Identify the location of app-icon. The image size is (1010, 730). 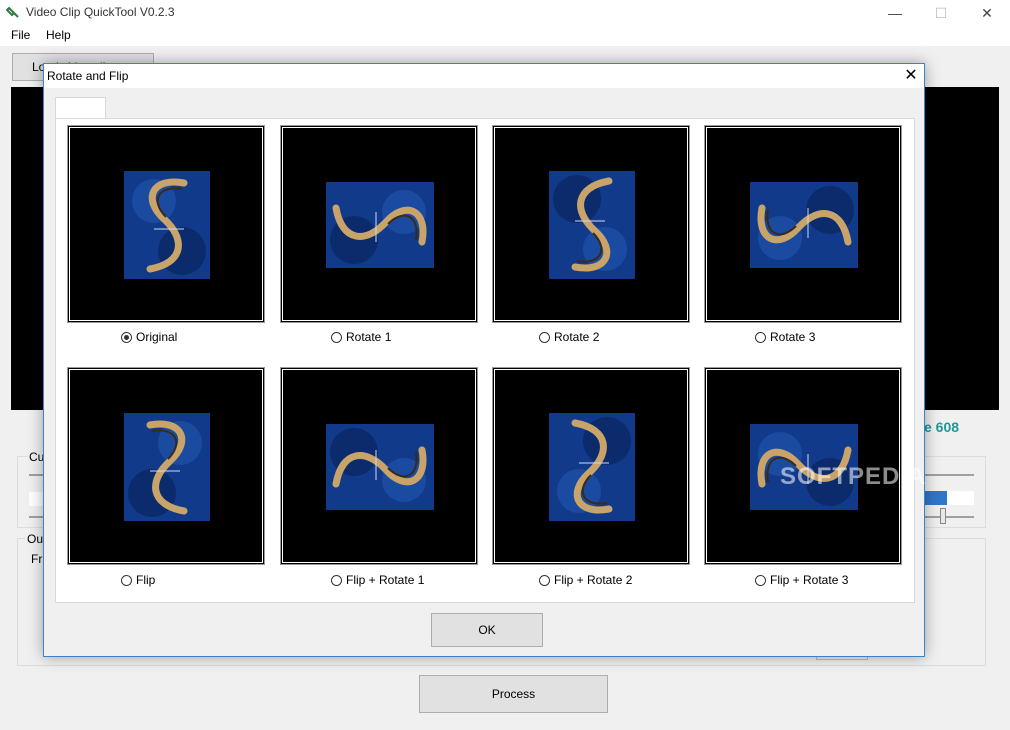
(12, 12).